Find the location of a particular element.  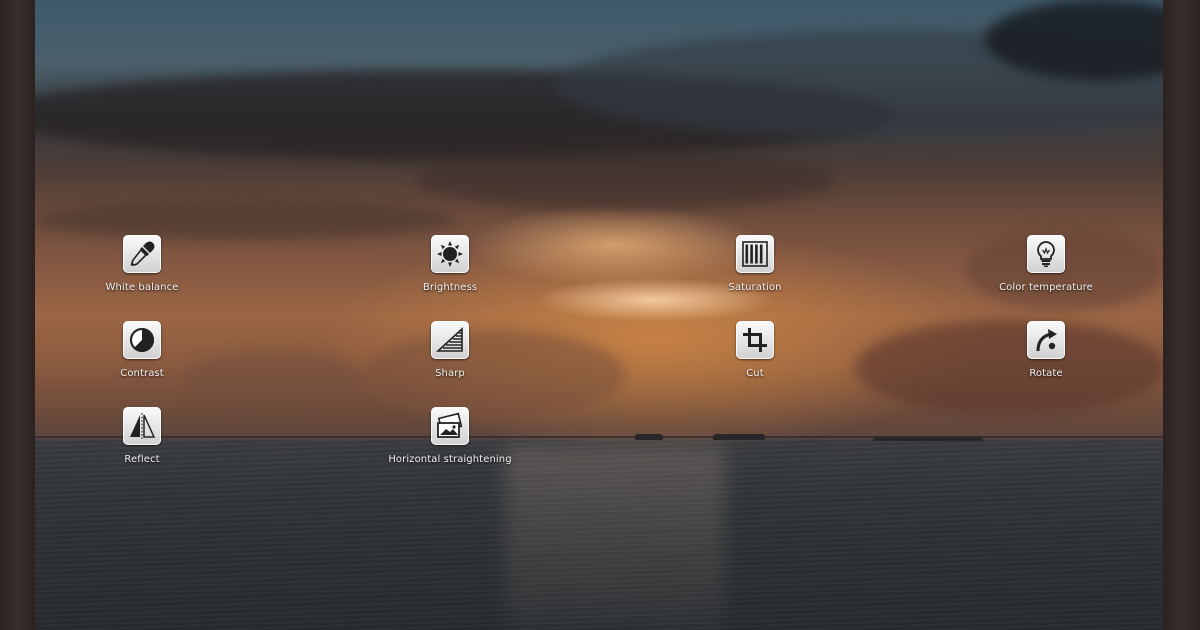

contrast-button: Contrast is located at coordinates (142, 354).